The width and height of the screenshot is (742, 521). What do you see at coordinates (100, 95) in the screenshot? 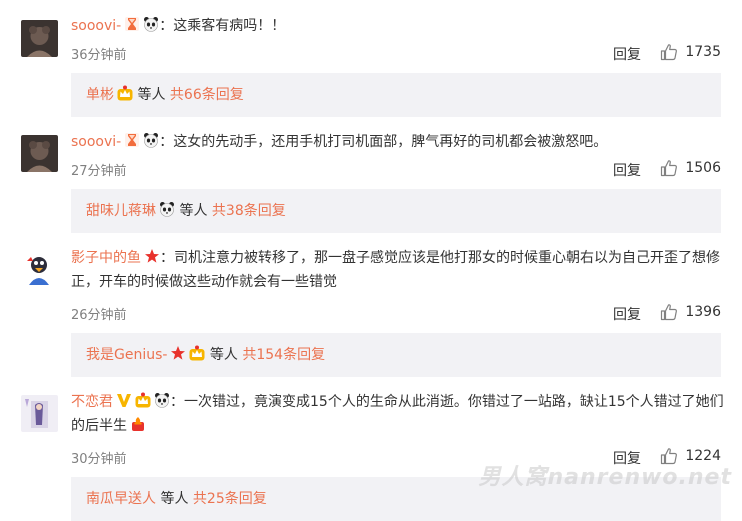
I see `thread-username: 单彬` at bounding box center [100, 95].